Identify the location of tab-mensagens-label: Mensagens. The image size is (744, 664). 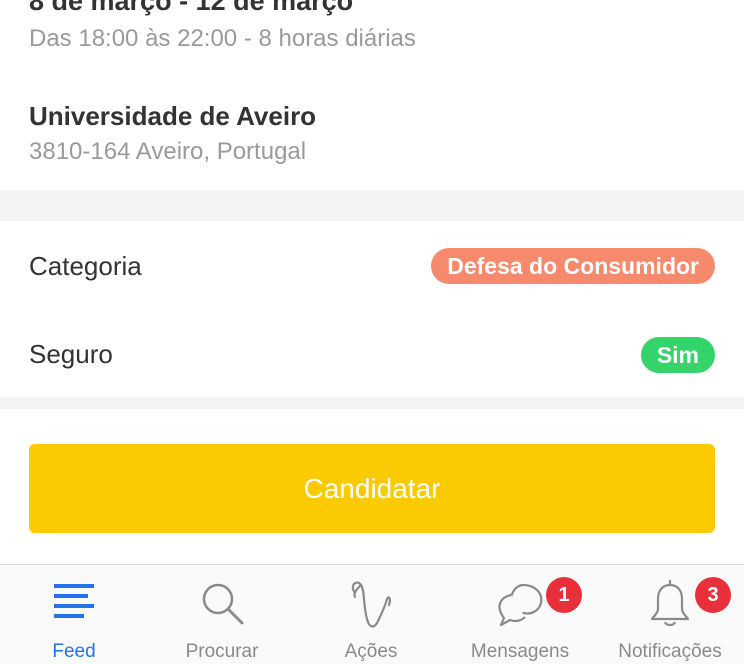
(520, 651).